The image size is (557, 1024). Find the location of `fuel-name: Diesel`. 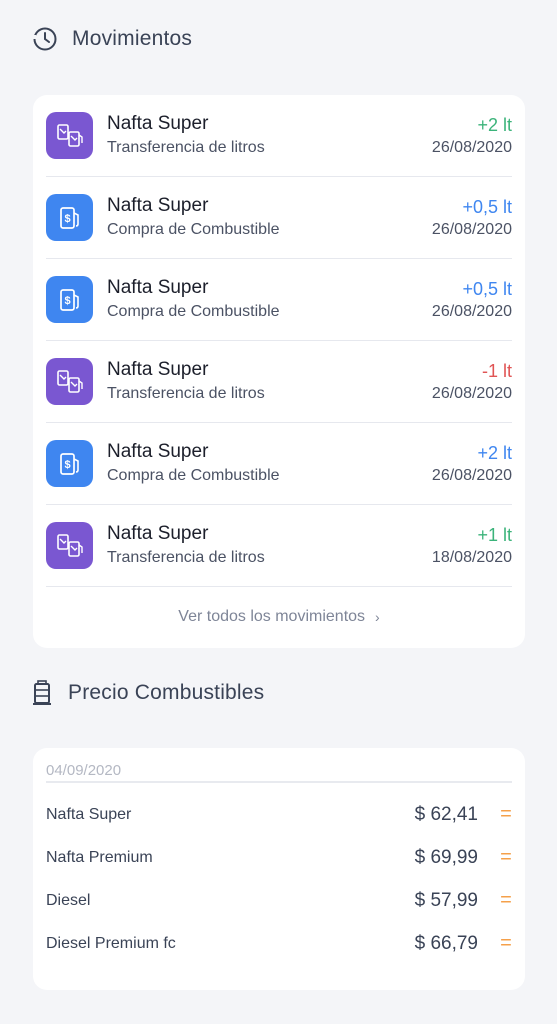

fuel-name: Diesel is located at coordinates (68, 900).